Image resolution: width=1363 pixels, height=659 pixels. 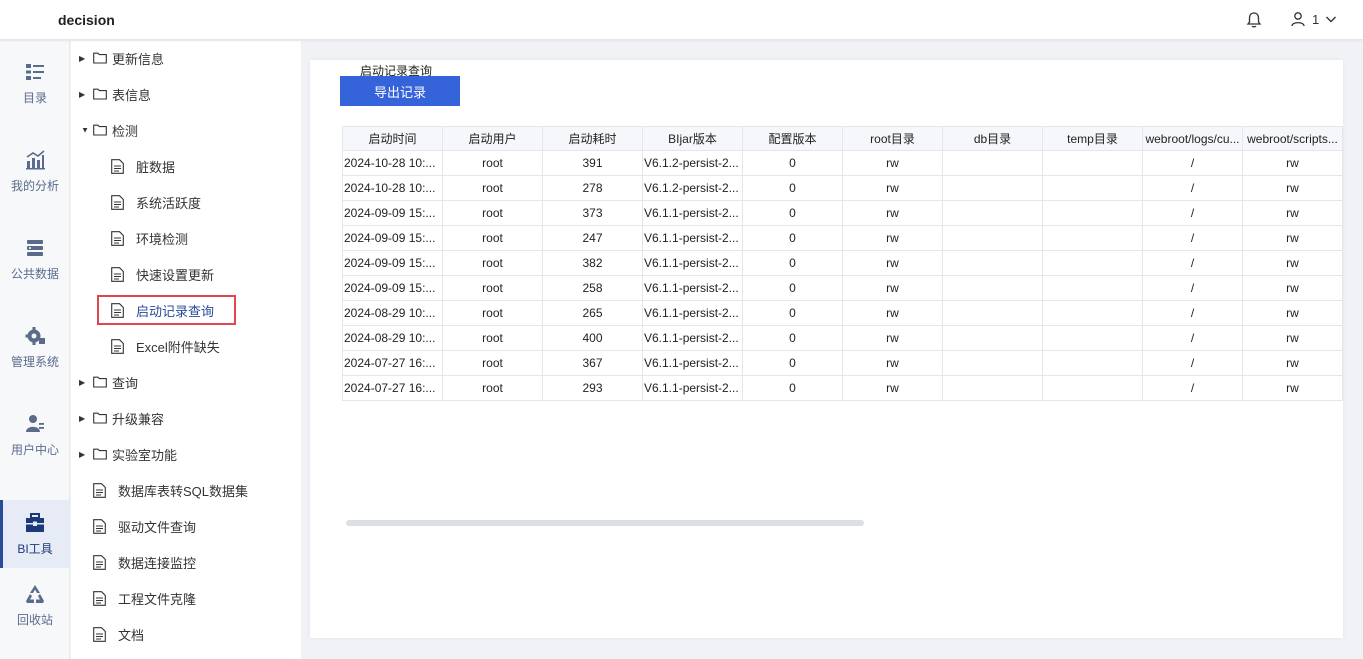 I want to click on tree-label: Excel附件缺失, so click(x=178, y=347).